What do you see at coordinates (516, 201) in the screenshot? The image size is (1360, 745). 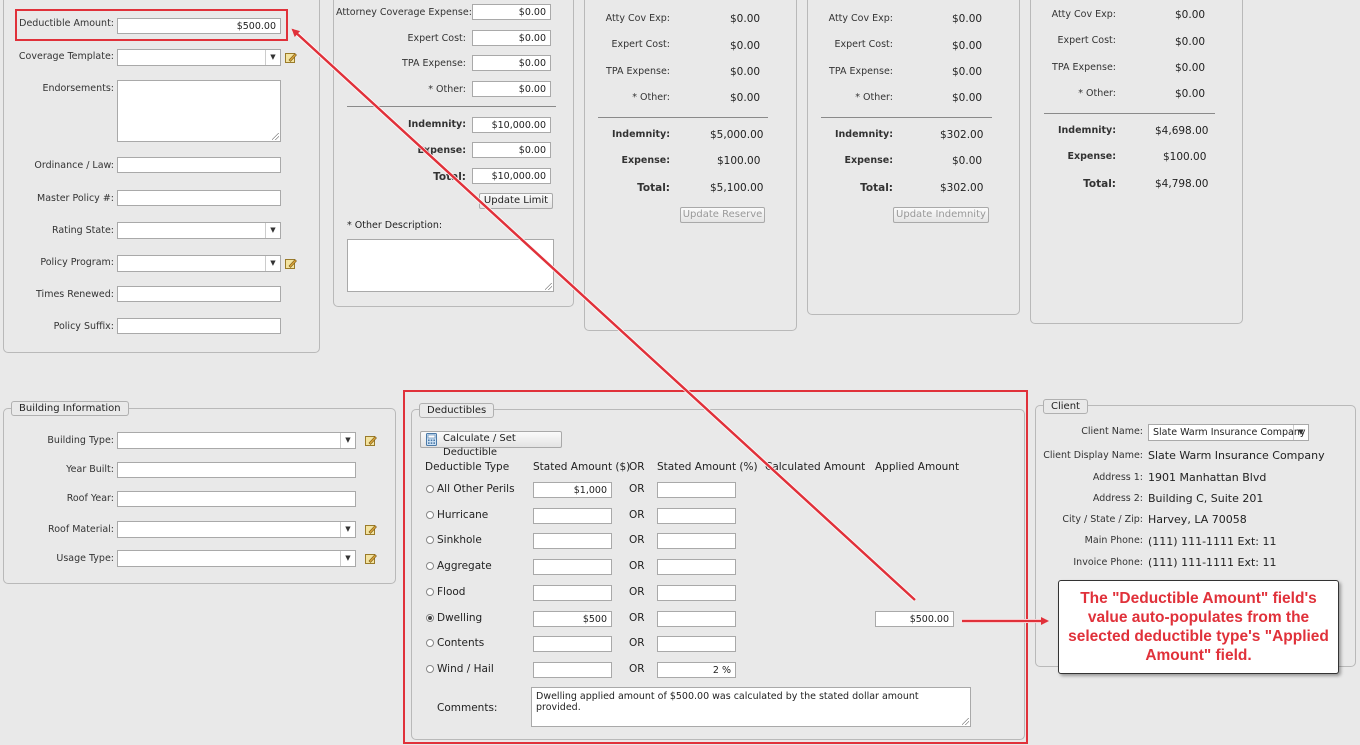 I see `update-limit-button: Update Limit` at bounding box center [516, 201].